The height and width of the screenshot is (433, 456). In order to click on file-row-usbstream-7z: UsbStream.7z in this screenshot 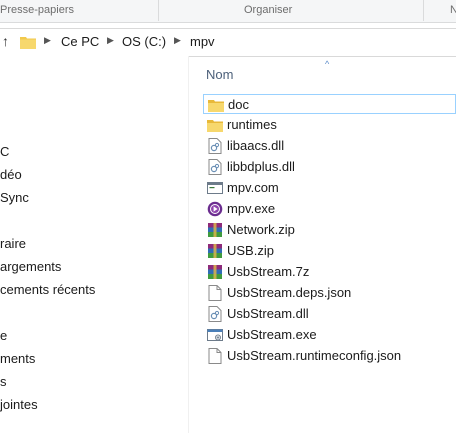, I will do `click(329, 272)`.